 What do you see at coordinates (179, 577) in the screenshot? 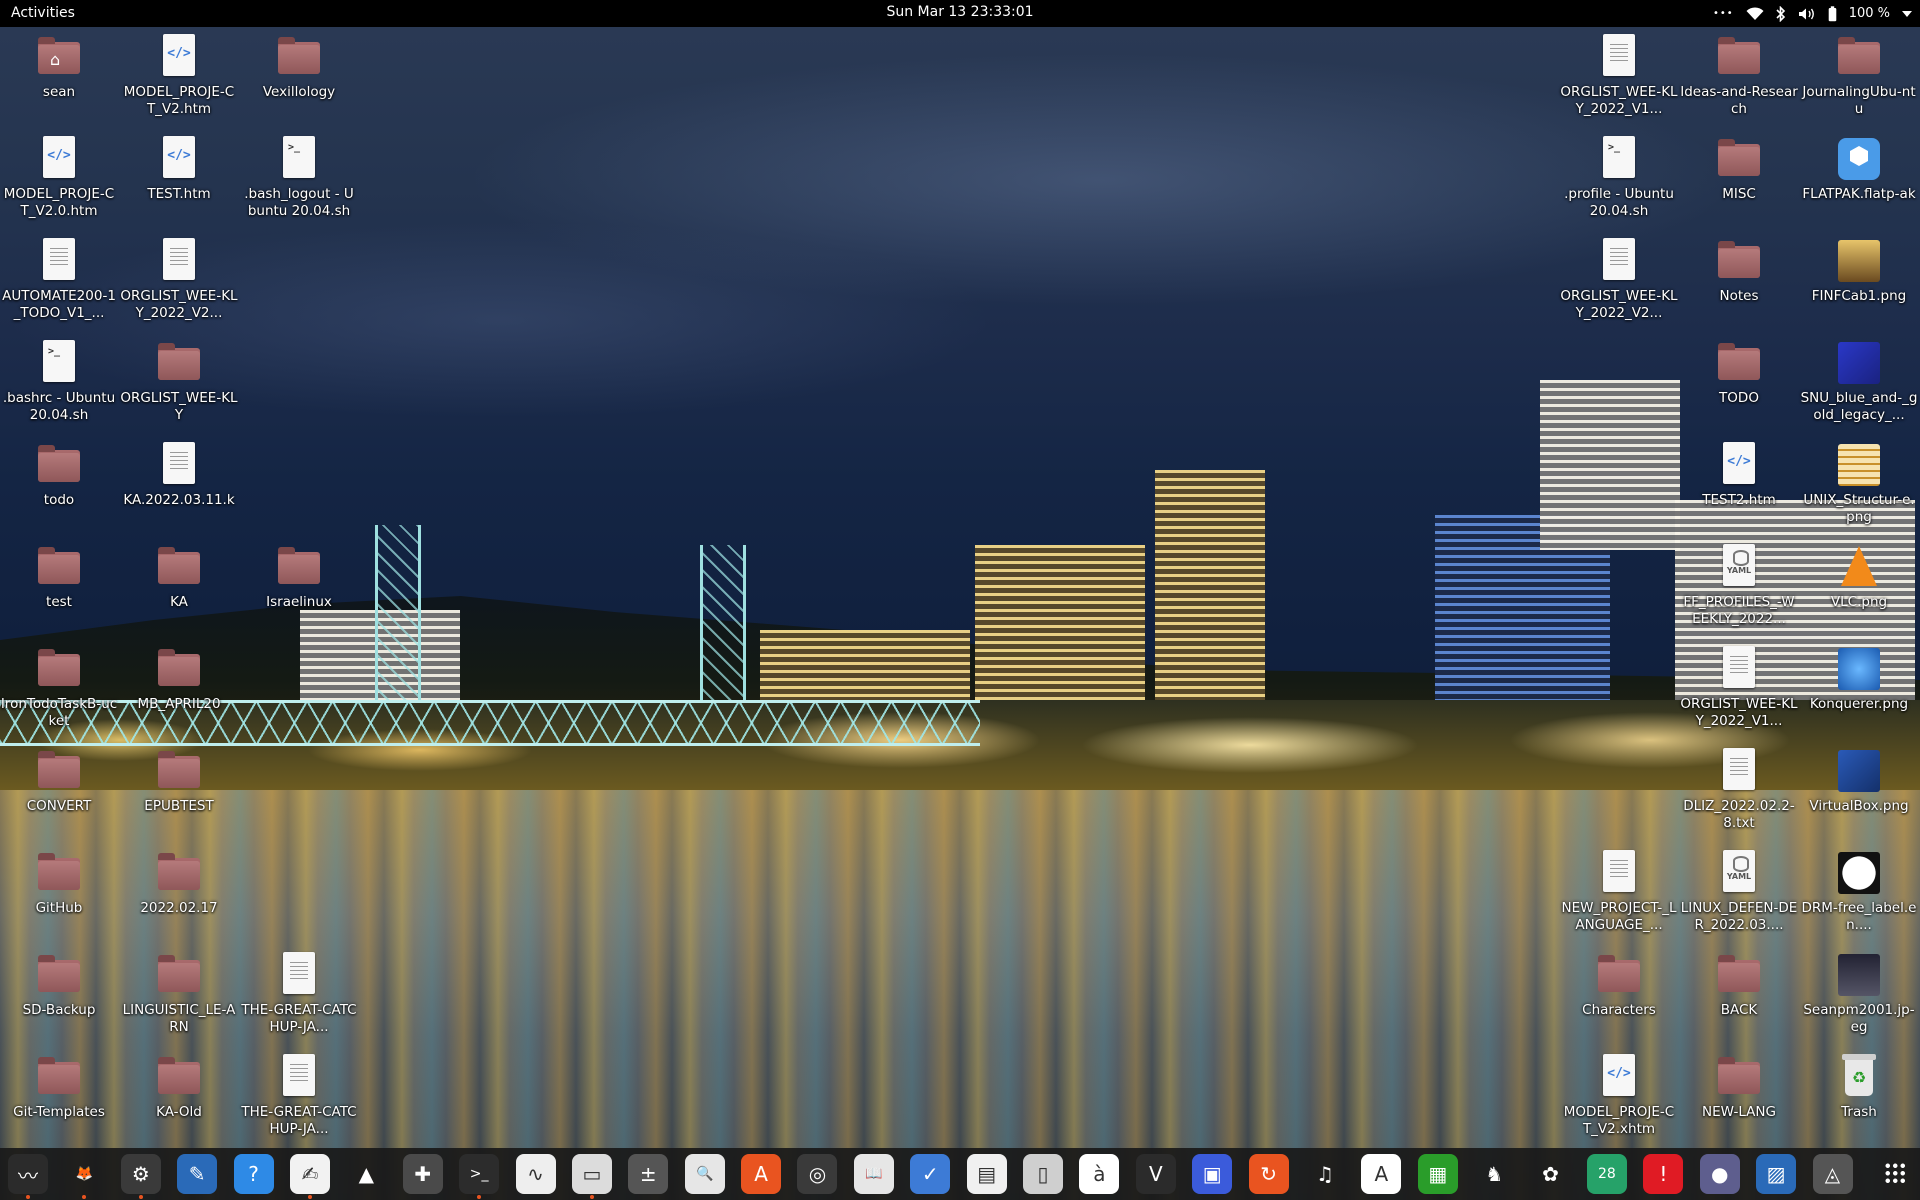
I see `desktop-icon-ka: KA` at bounding box center [179, 577].